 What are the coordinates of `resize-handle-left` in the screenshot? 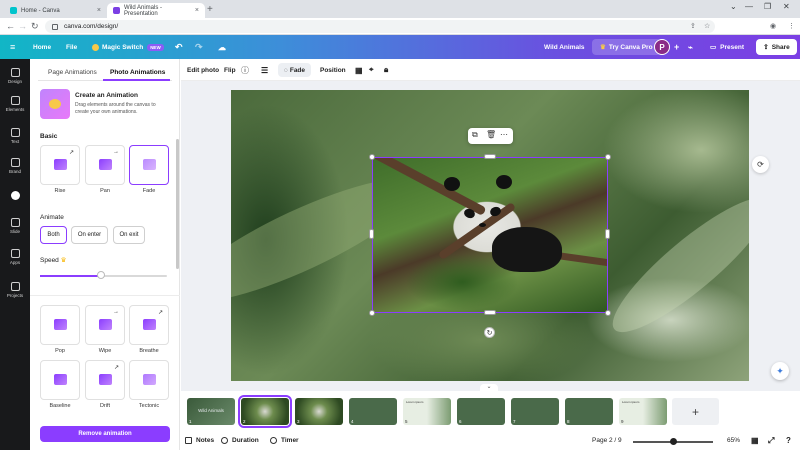 It's located at (371, 234).